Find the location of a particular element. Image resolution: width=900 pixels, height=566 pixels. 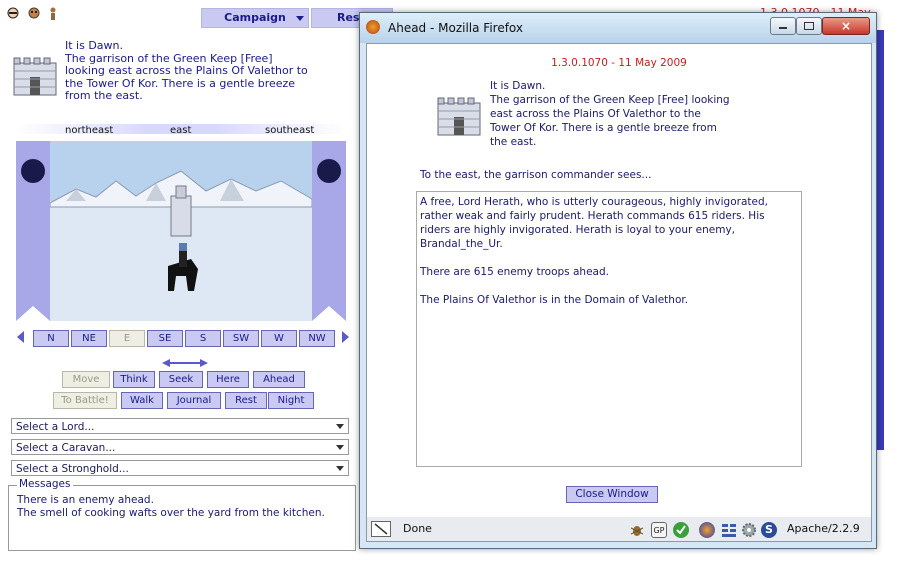

minimize-button is located at coordinates (783, 26).